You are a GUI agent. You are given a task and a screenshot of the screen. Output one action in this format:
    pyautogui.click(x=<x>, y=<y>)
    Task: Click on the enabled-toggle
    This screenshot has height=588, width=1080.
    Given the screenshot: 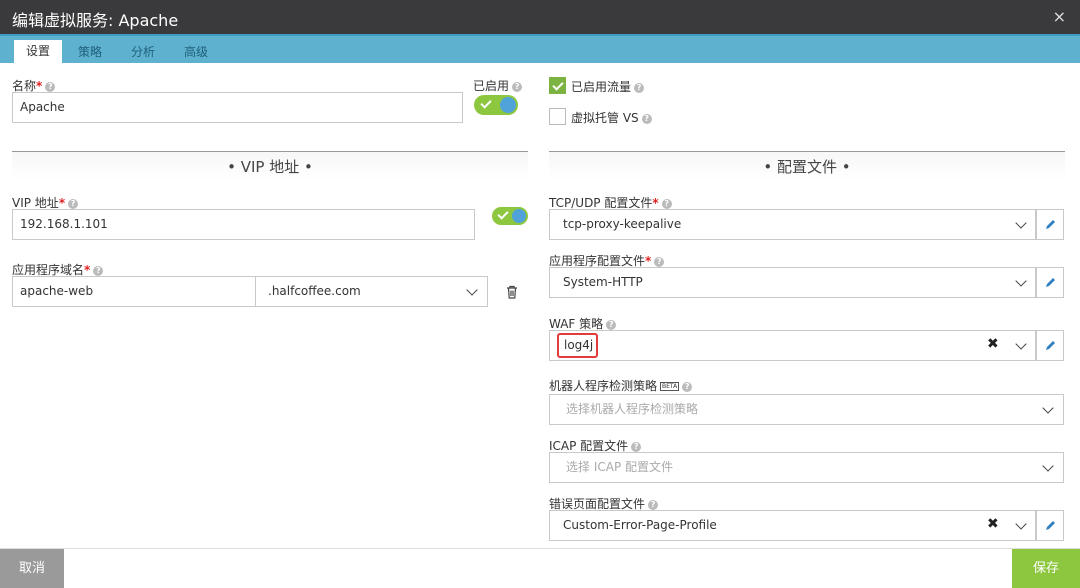 What is the action you would take?
    pyautogui.click(x=496, y=105)
    